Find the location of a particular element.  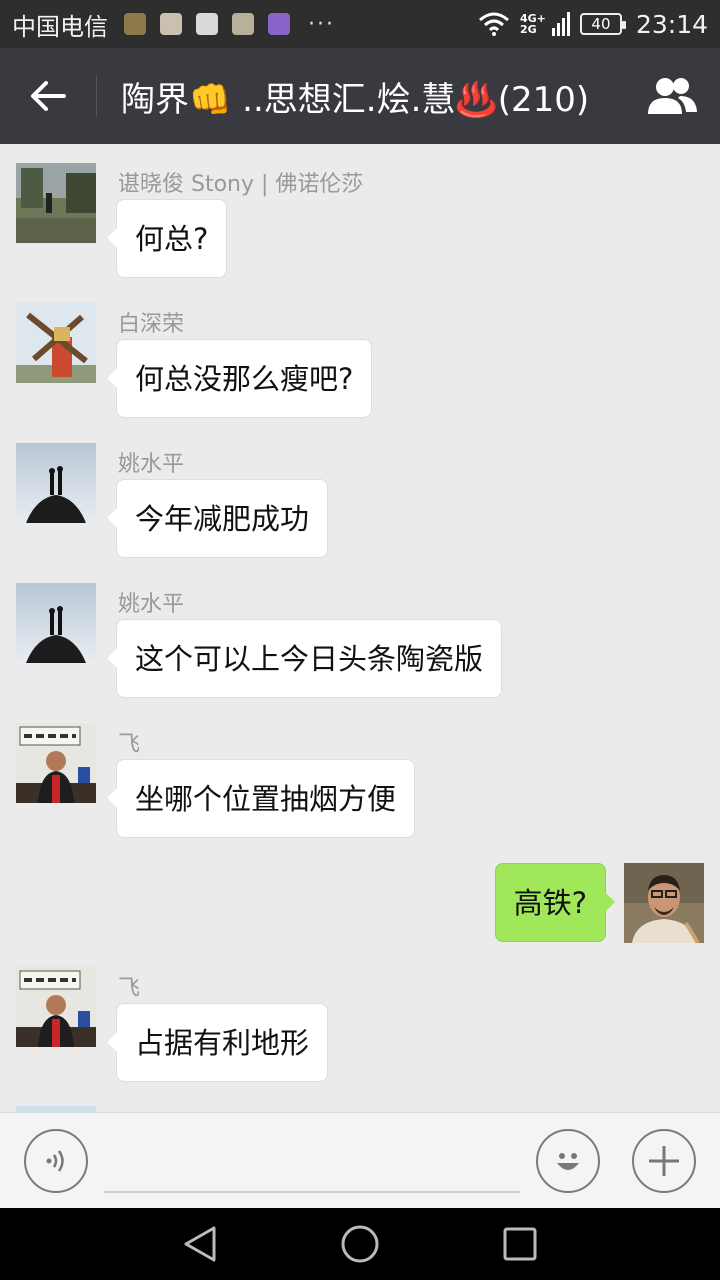

more-notifications-icon: ··· is located at coordinates (321, 24).